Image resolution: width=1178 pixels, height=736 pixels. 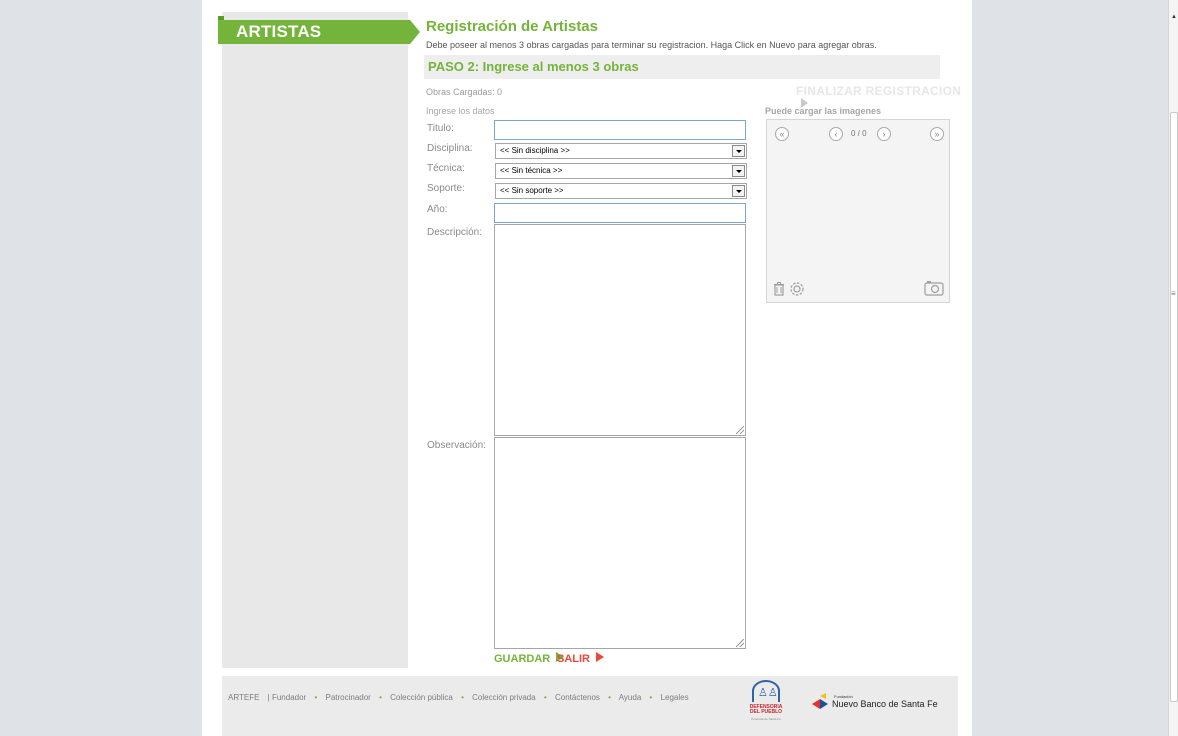 I want to click on double-left-arrow-icon: «, so click(x=782, y=134).